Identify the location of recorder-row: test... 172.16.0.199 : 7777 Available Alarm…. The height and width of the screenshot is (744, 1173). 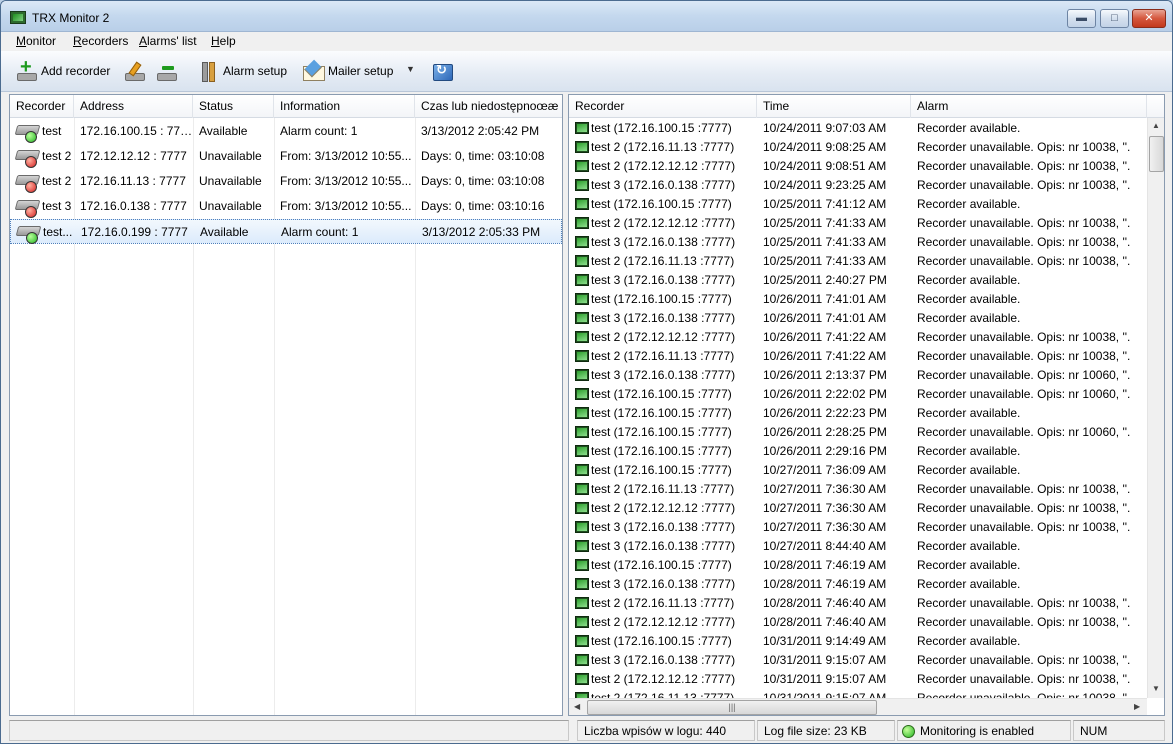
(286, 231).